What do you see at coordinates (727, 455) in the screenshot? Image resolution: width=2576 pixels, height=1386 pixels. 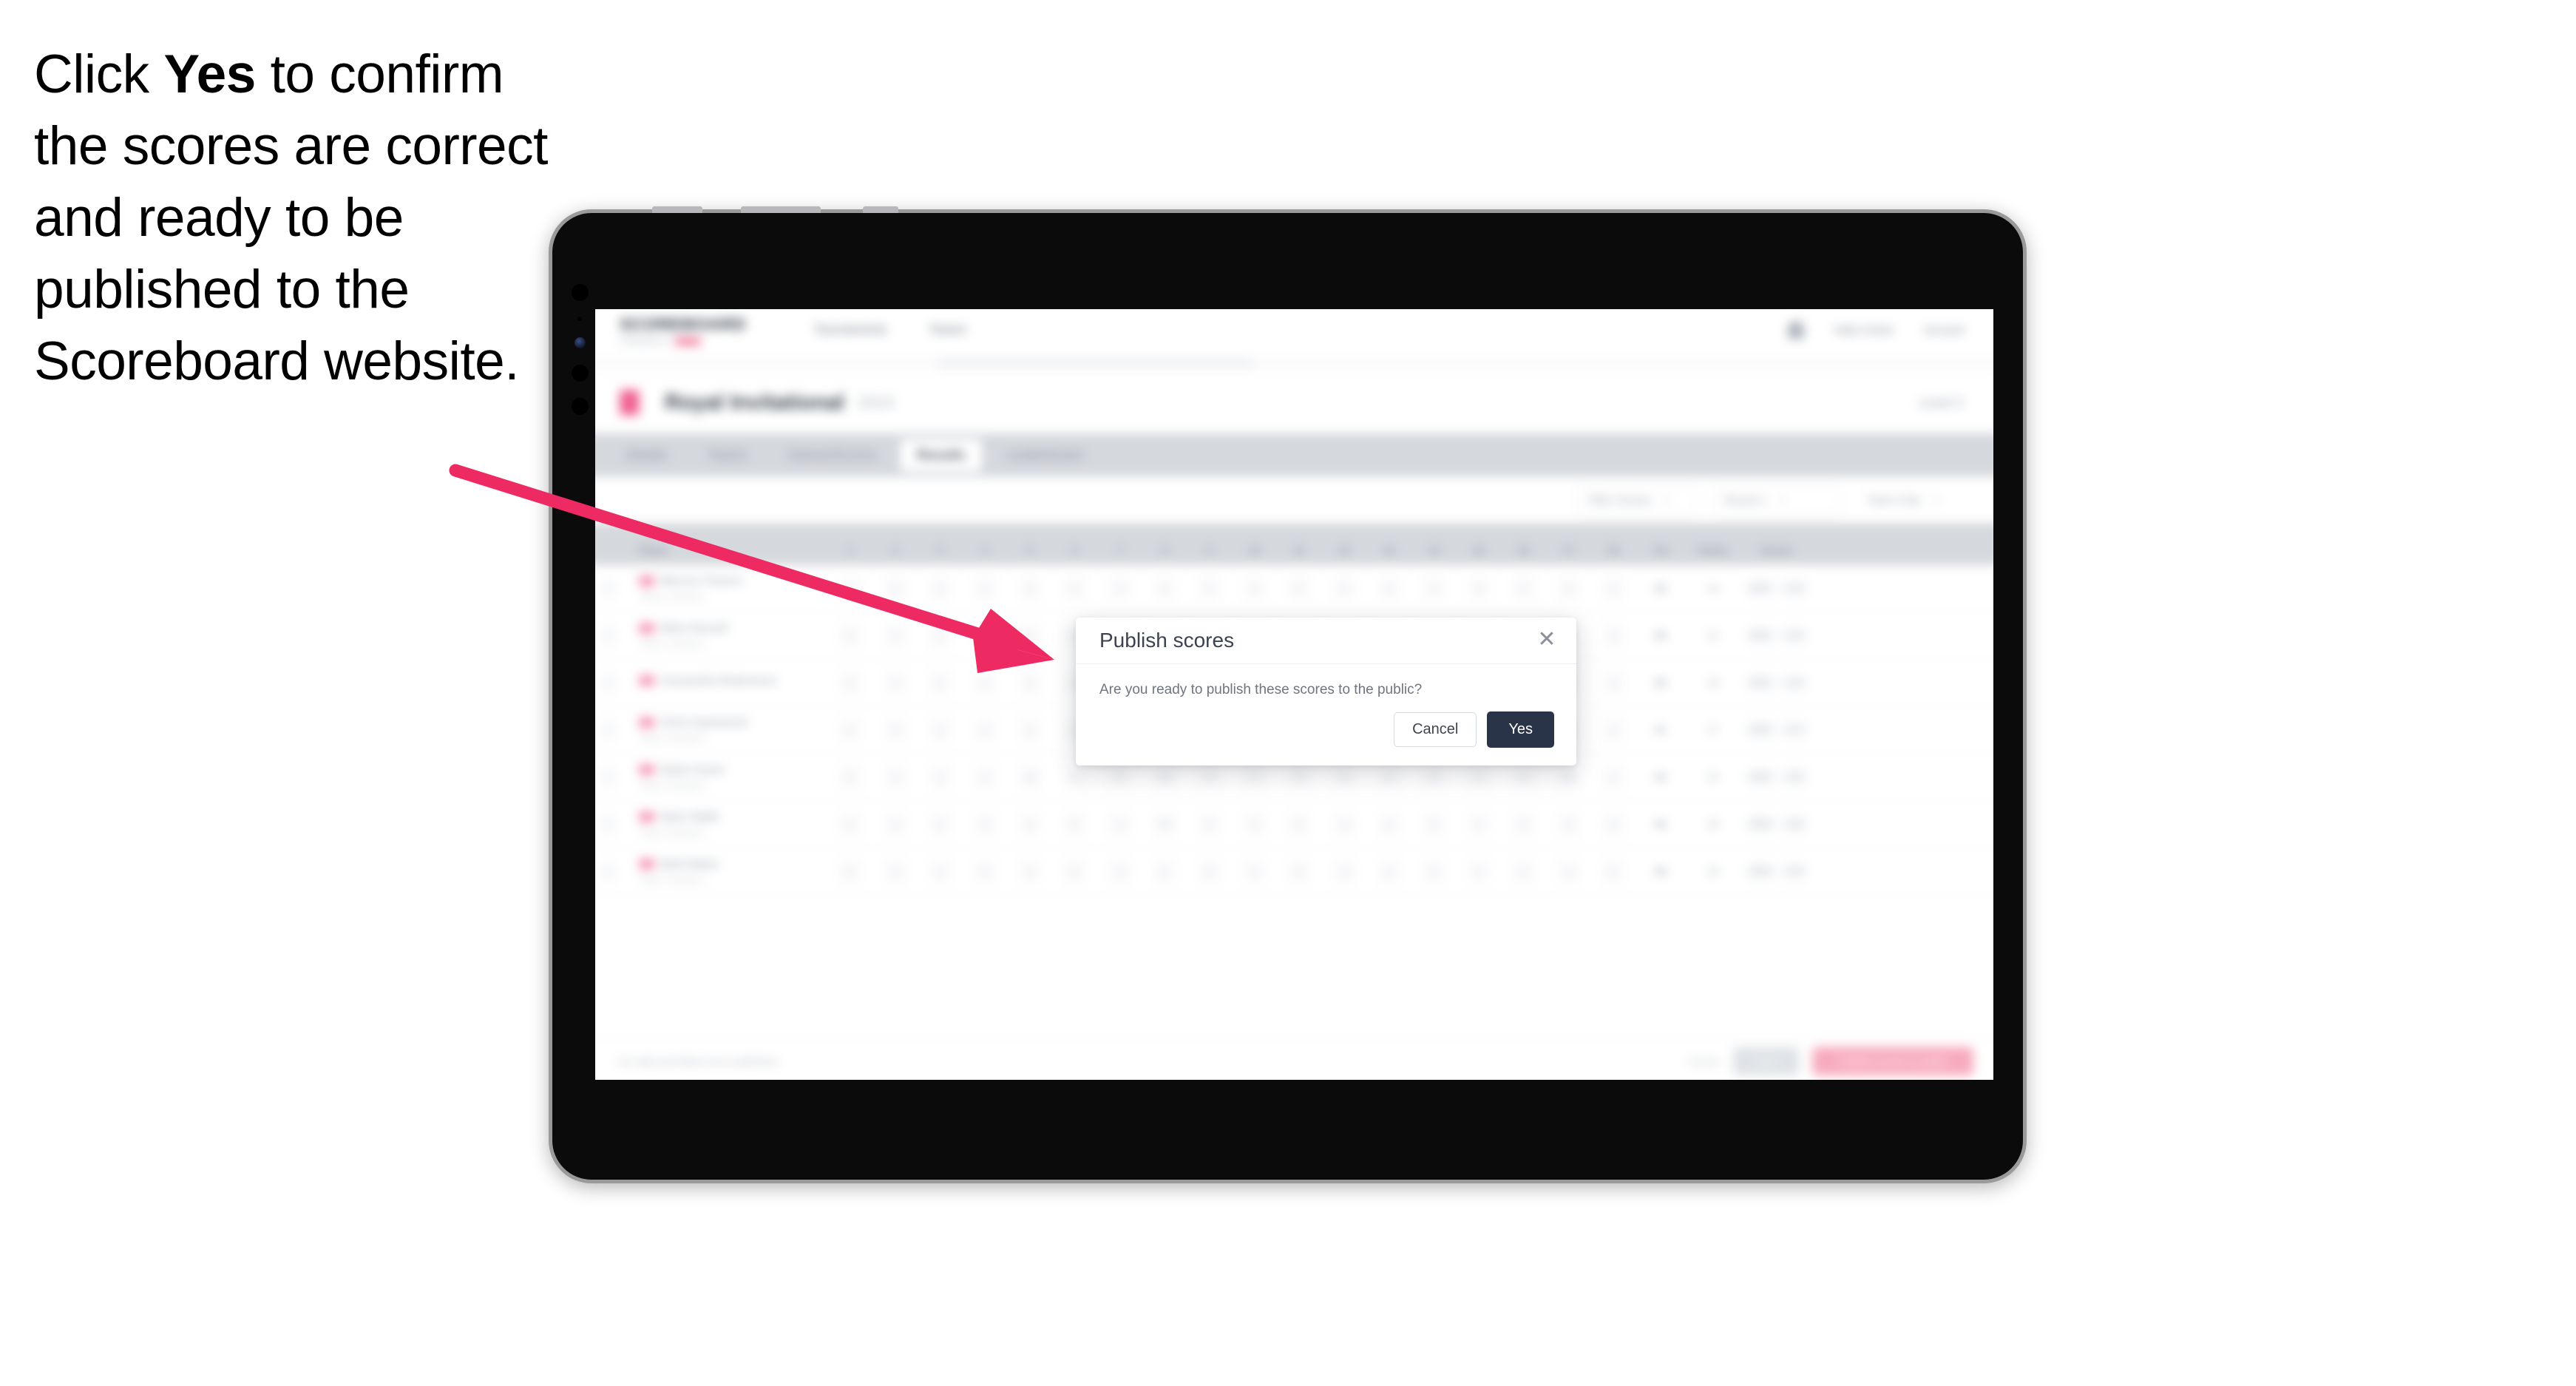 I see `tab-teams: Teams` at bounding box center [727, 455].